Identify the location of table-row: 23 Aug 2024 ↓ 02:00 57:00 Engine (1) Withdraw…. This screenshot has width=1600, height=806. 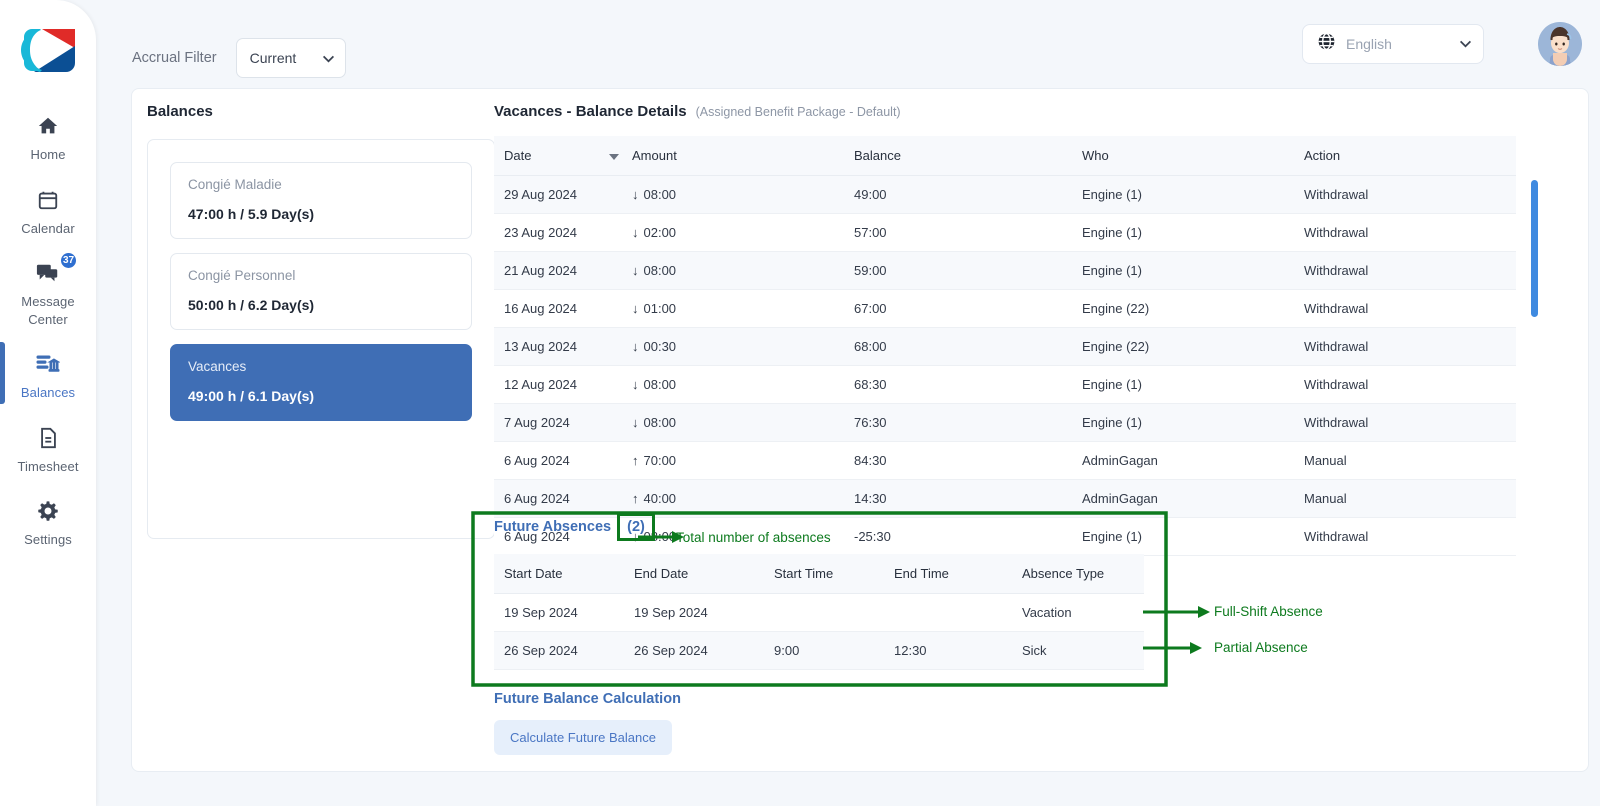
(1005, 232).